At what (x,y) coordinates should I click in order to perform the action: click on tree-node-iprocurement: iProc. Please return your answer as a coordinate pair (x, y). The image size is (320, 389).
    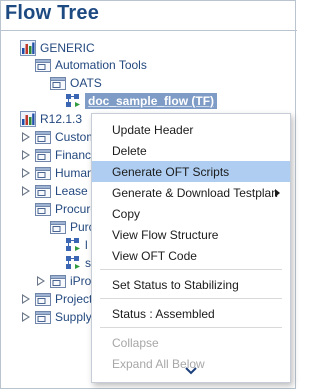
    Looking at the image, I should click on (66, 281).